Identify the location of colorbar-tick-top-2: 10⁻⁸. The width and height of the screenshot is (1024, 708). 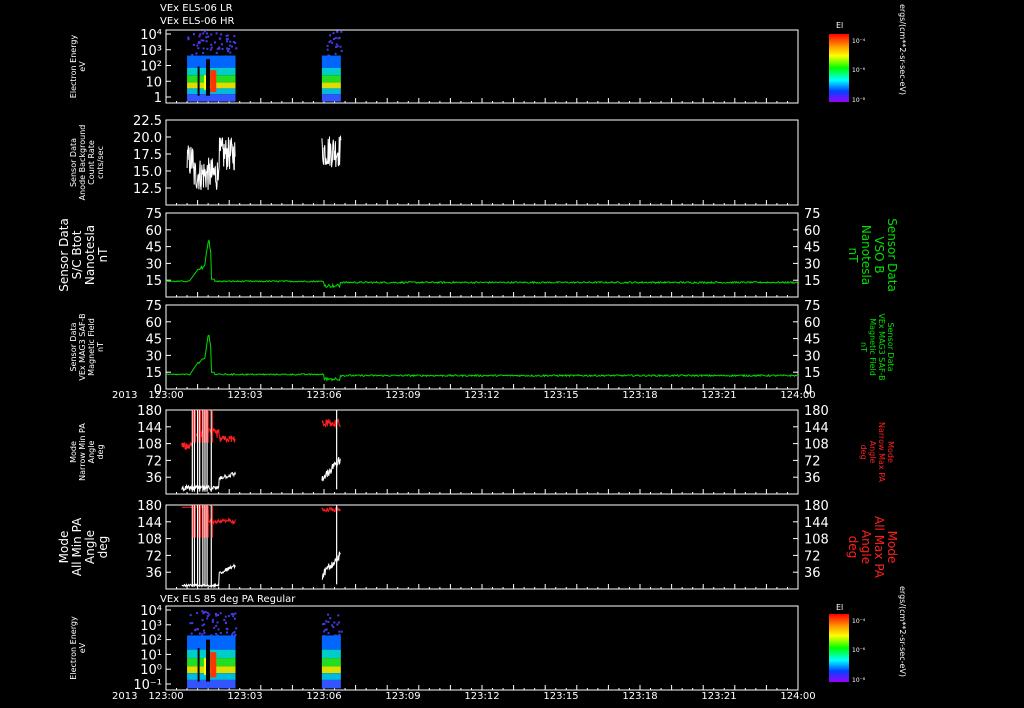
(859, 100).